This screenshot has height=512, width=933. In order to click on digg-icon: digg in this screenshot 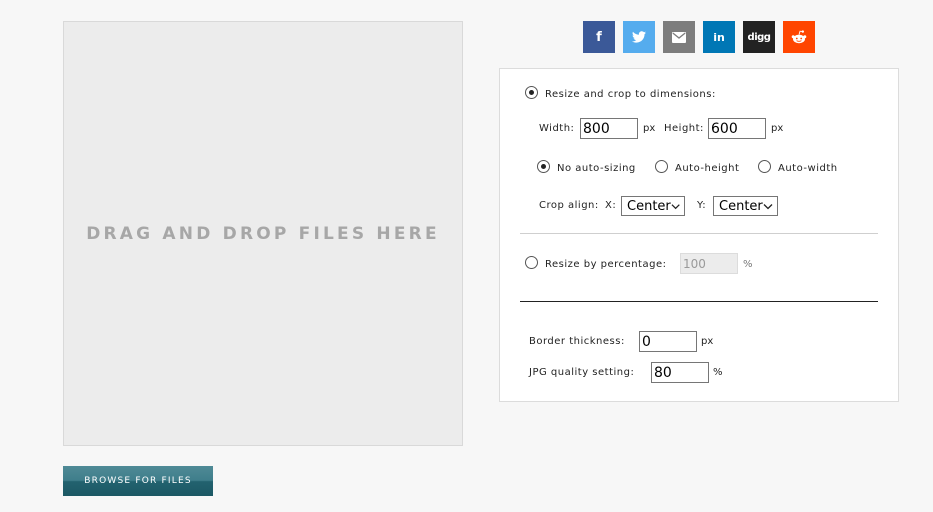, I will do `click(759, 37)`.